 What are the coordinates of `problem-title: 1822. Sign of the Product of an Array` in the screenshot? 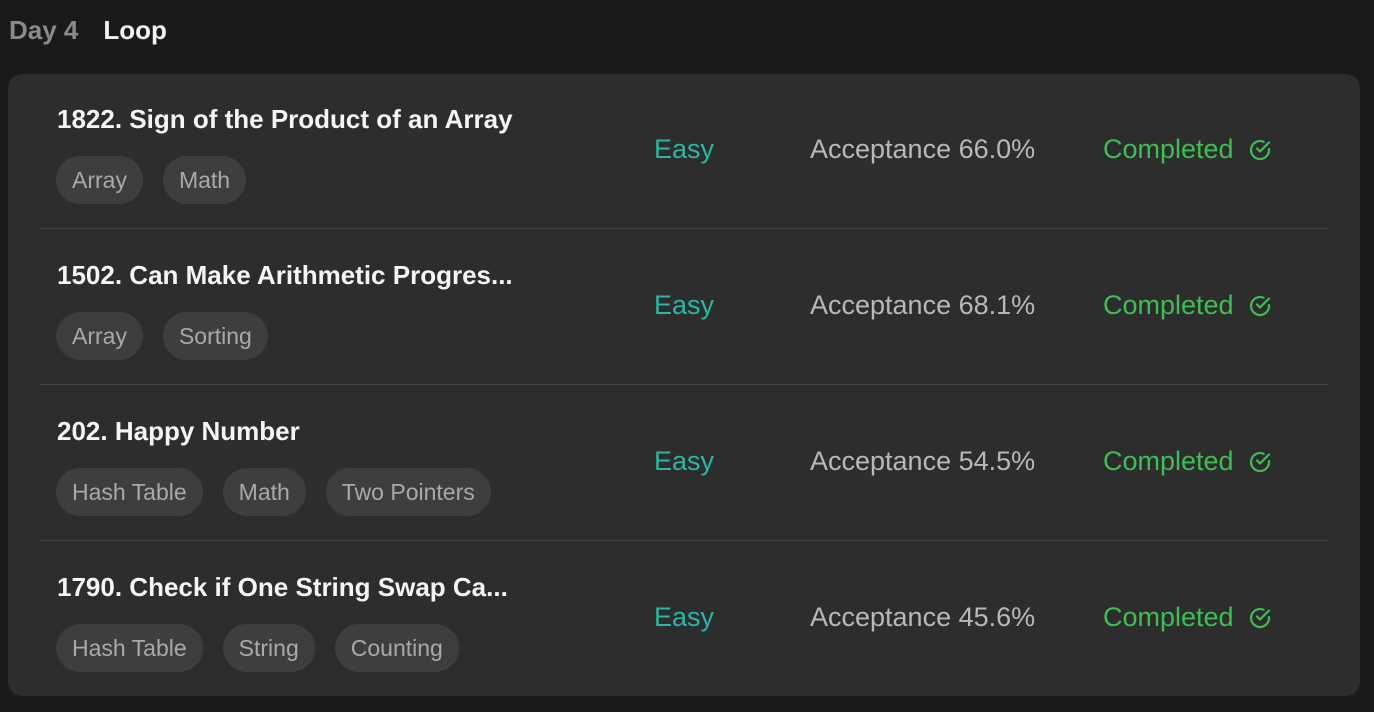 It's located at (317, 119).